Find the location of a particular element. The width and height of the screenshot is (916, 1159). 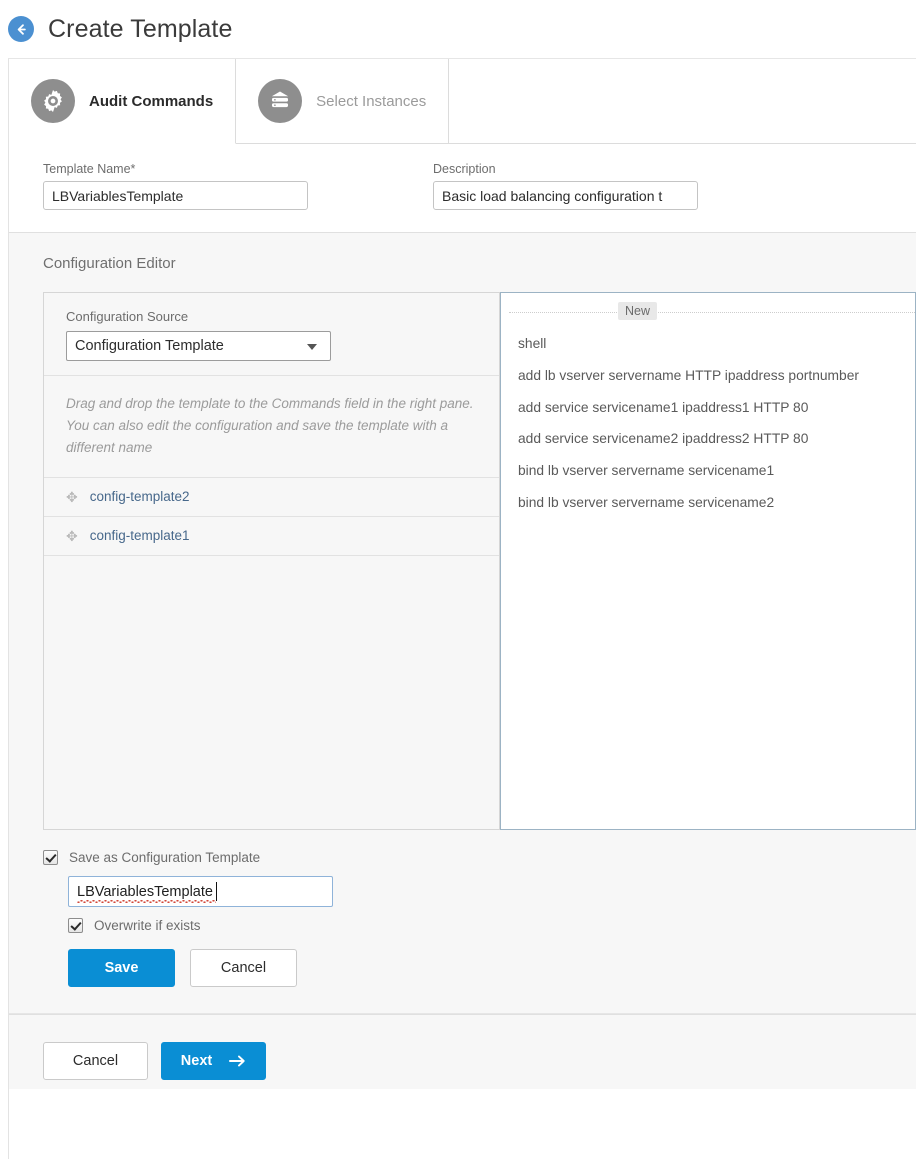

overwrite-if-exists-label: Overwrite if exists is located at coordinates (147, 925).